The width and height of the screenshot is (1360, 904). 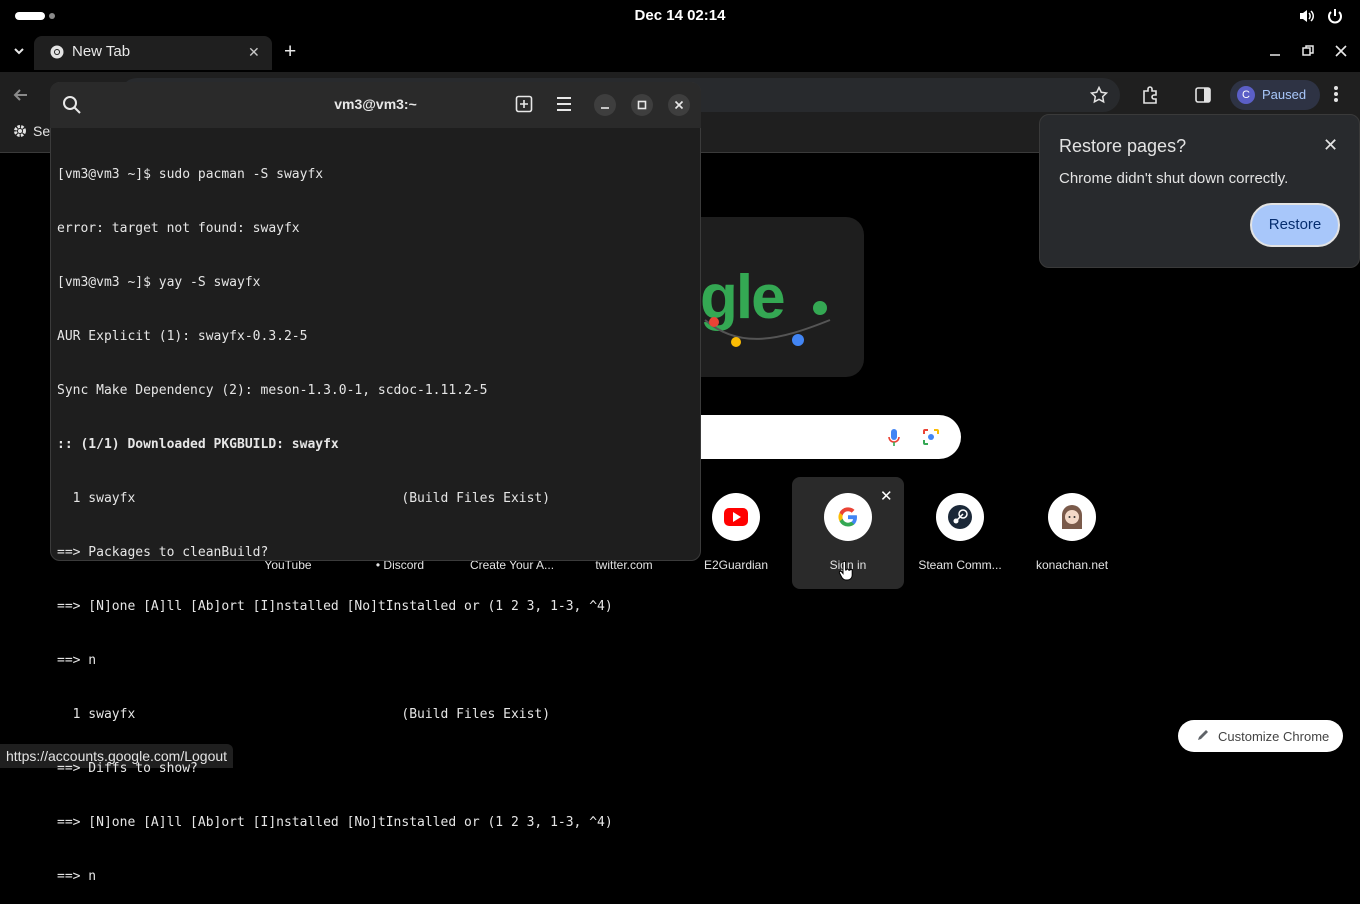 I want to click on tab-title: New Tab, so click(x=101, y=51).